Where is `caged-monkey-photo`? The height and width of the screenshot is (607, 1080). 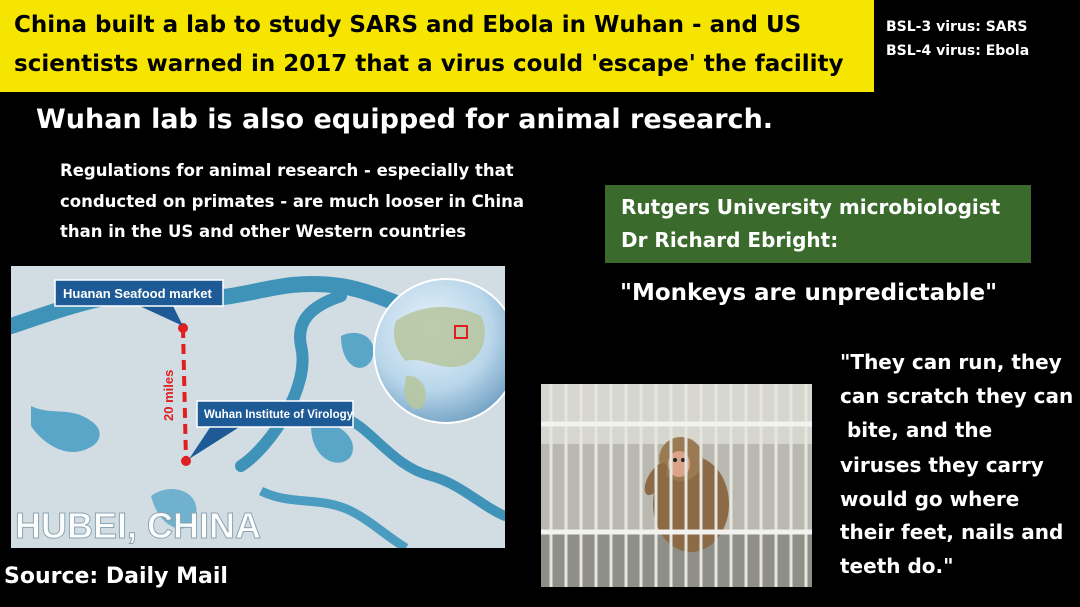
caged-monkey-photo is located at coordinates (676, 485).